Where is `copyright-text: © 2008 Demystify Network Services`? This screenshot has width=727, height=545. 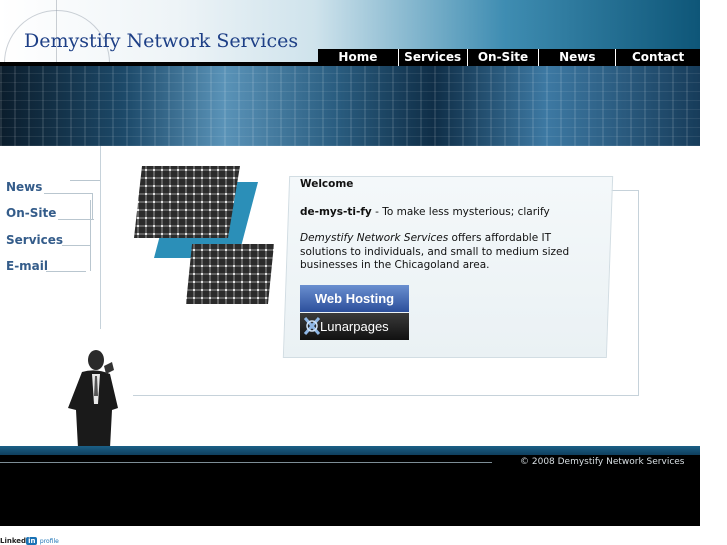
copyright-text: © 2008 Demystify Network Services is located at coordinates (602, 462).